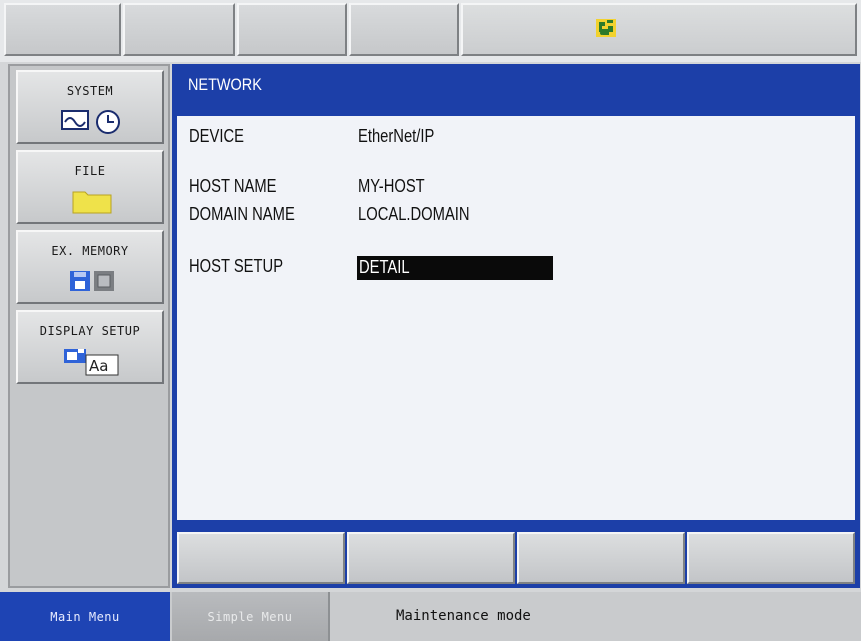 This screenshot has width=861, height=641. I want to click on main-menu-label: Main Menu, so click(85, 616).